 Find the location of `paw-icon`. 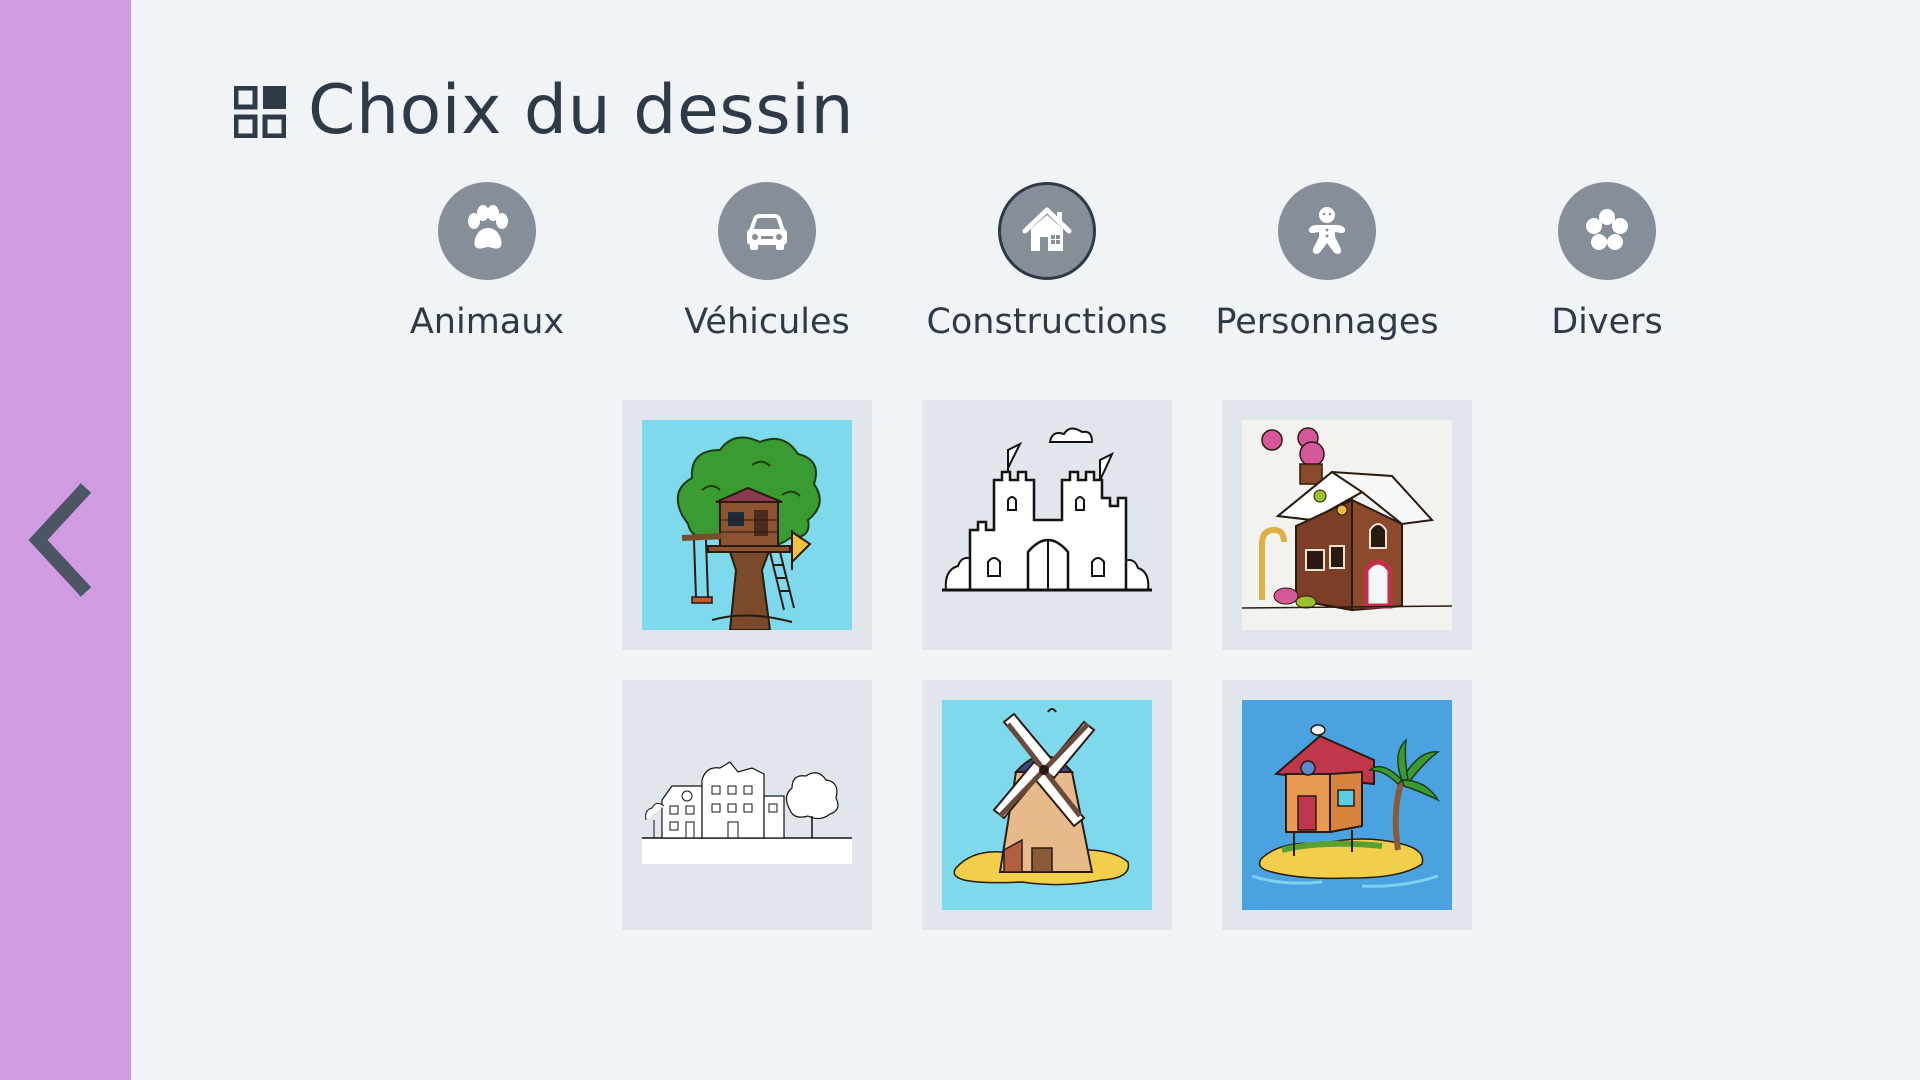

paw-icon is located at coordinates (488, 227).